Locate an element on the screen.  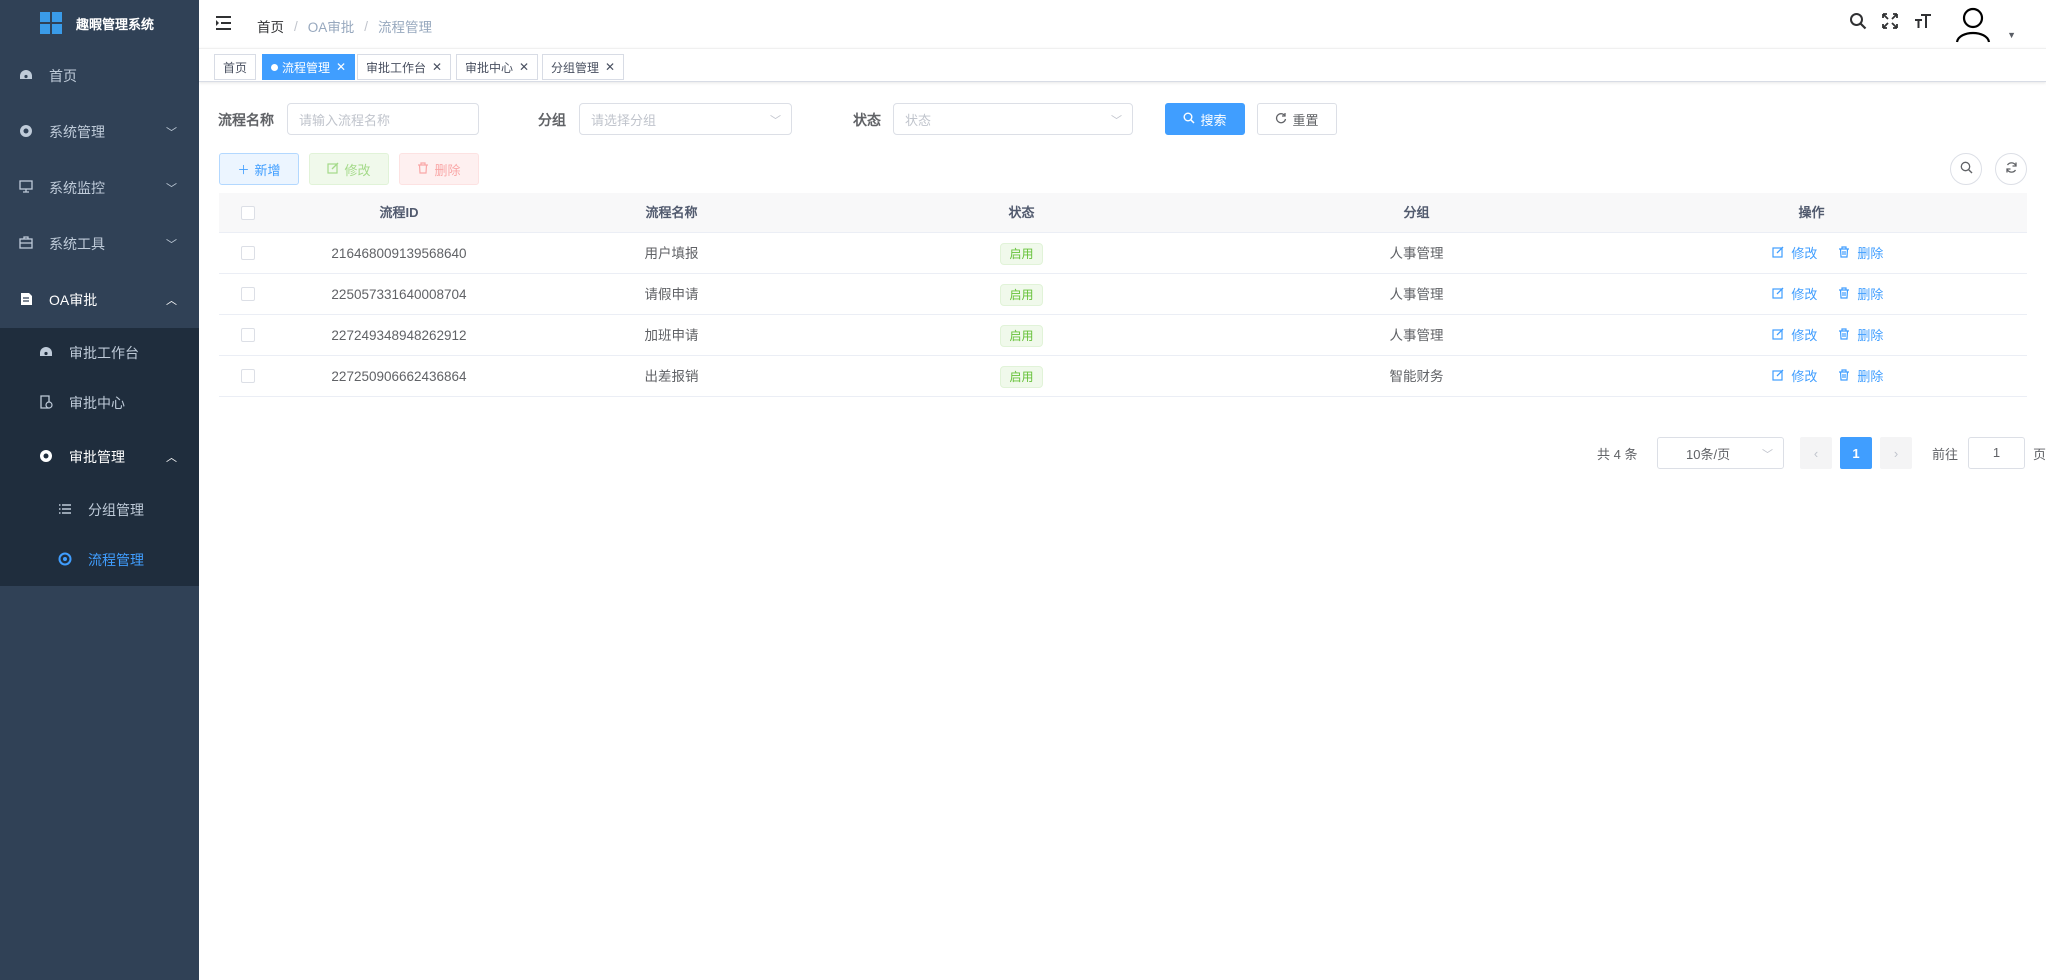
add-button: ＋ 新增 is located at coordinates (259, 169).